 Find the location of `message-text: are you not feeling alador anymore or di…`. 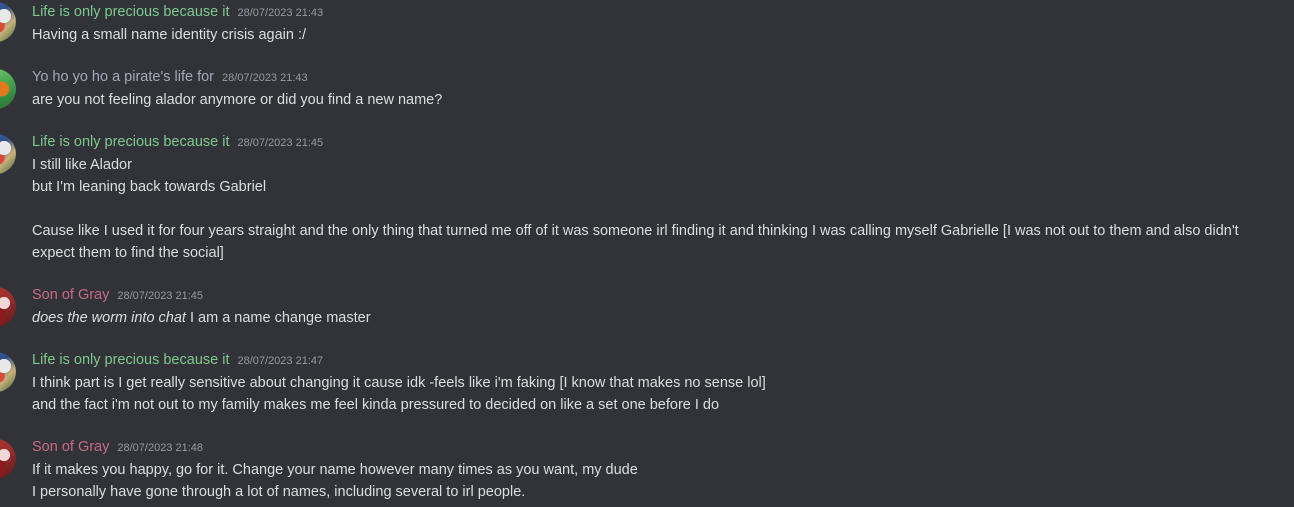

message-text: are you not feeling alador anymore or di… is located at coordinates (237, 100).